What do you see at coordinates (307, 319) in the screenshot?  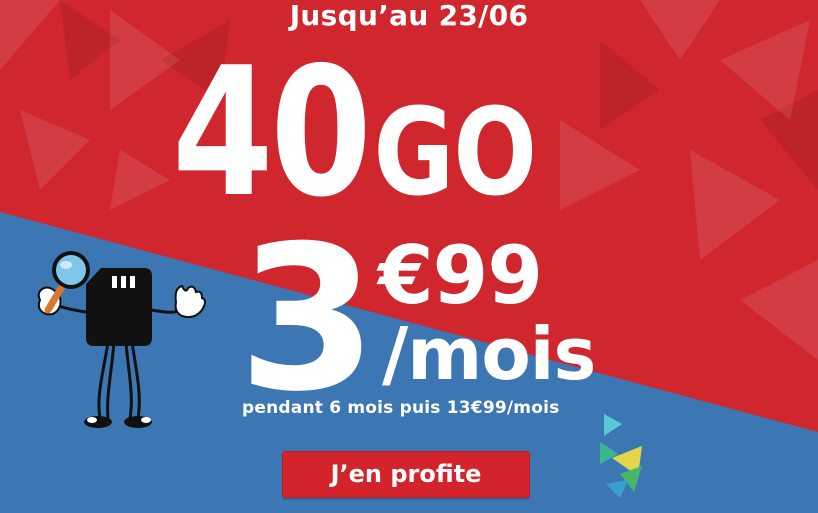 I see `price-integer: 3` at bounding box center [307, 319].